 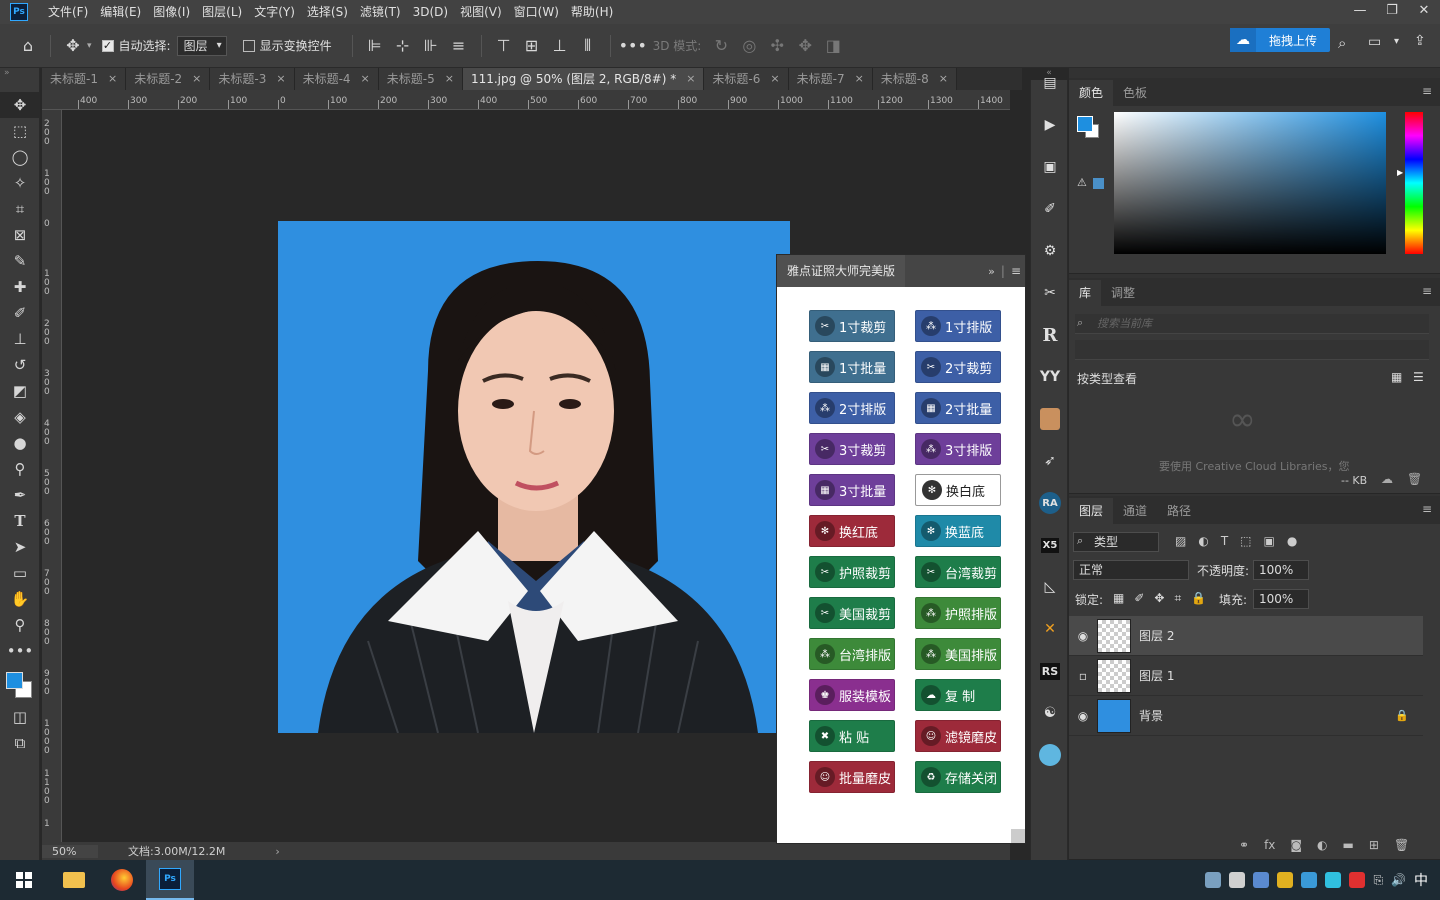 I want to click on tab-libraries: 库, so click(x=1085, y=293).